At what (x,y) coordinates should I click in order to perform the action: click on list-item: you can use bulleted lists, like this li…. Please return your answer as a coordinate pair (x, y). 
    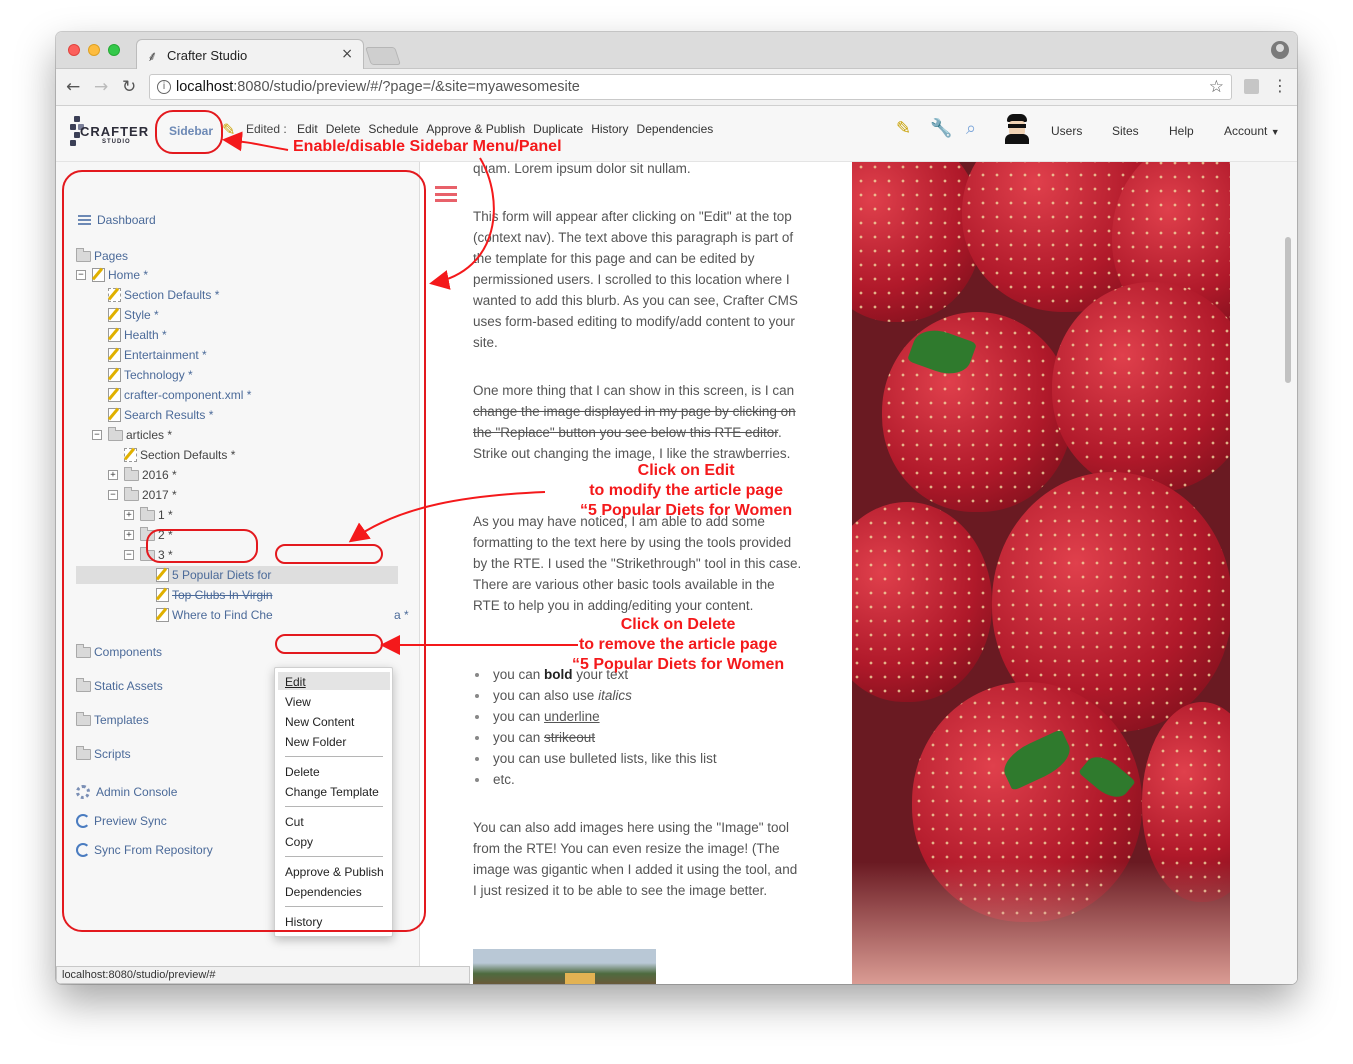
    Looking at the image, I should click on (638, 758).